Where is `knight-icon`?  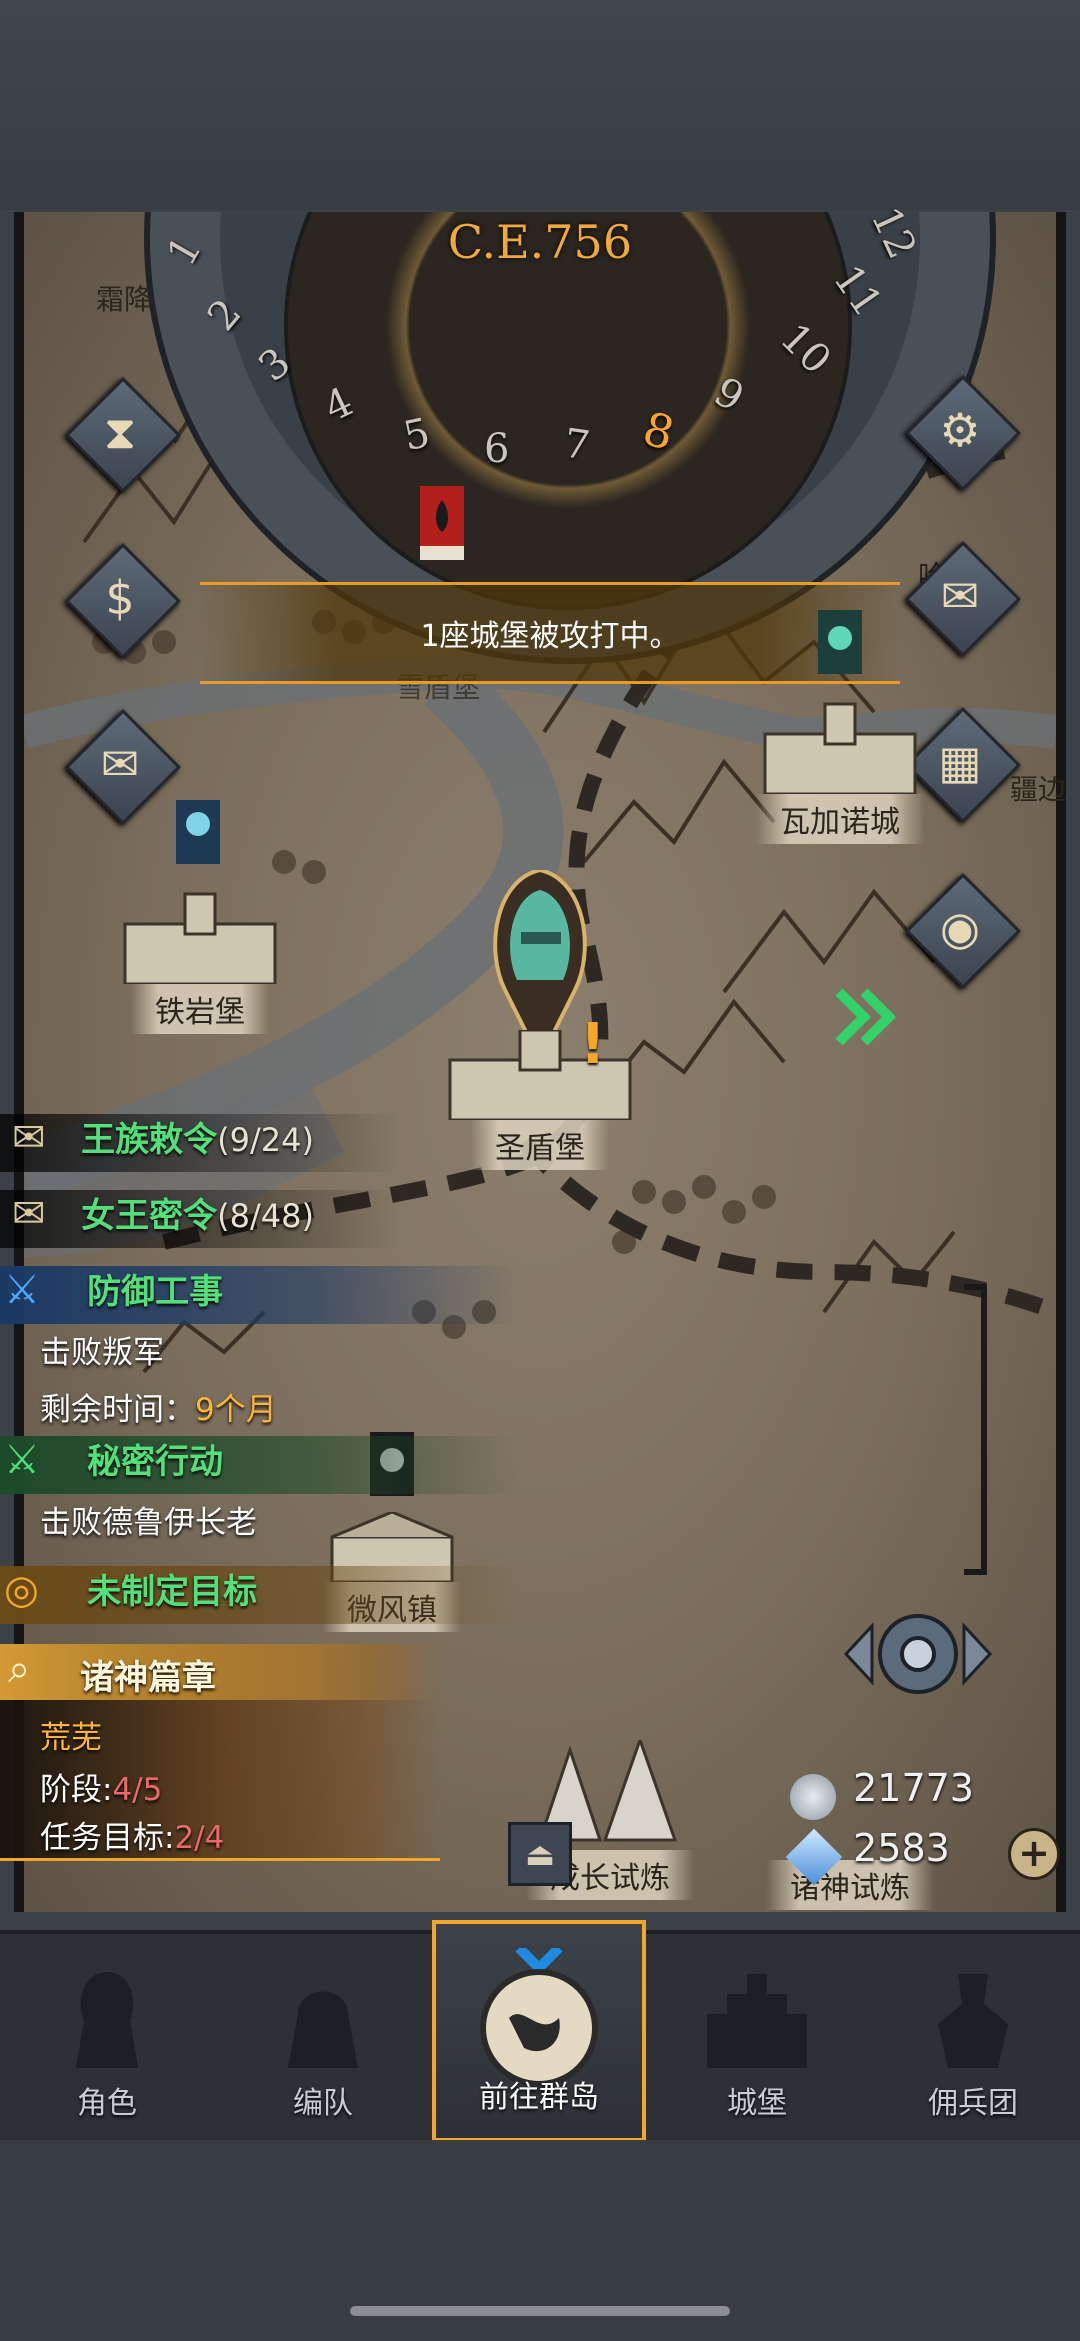
knight-icon is located at coordinates (107, 2020).